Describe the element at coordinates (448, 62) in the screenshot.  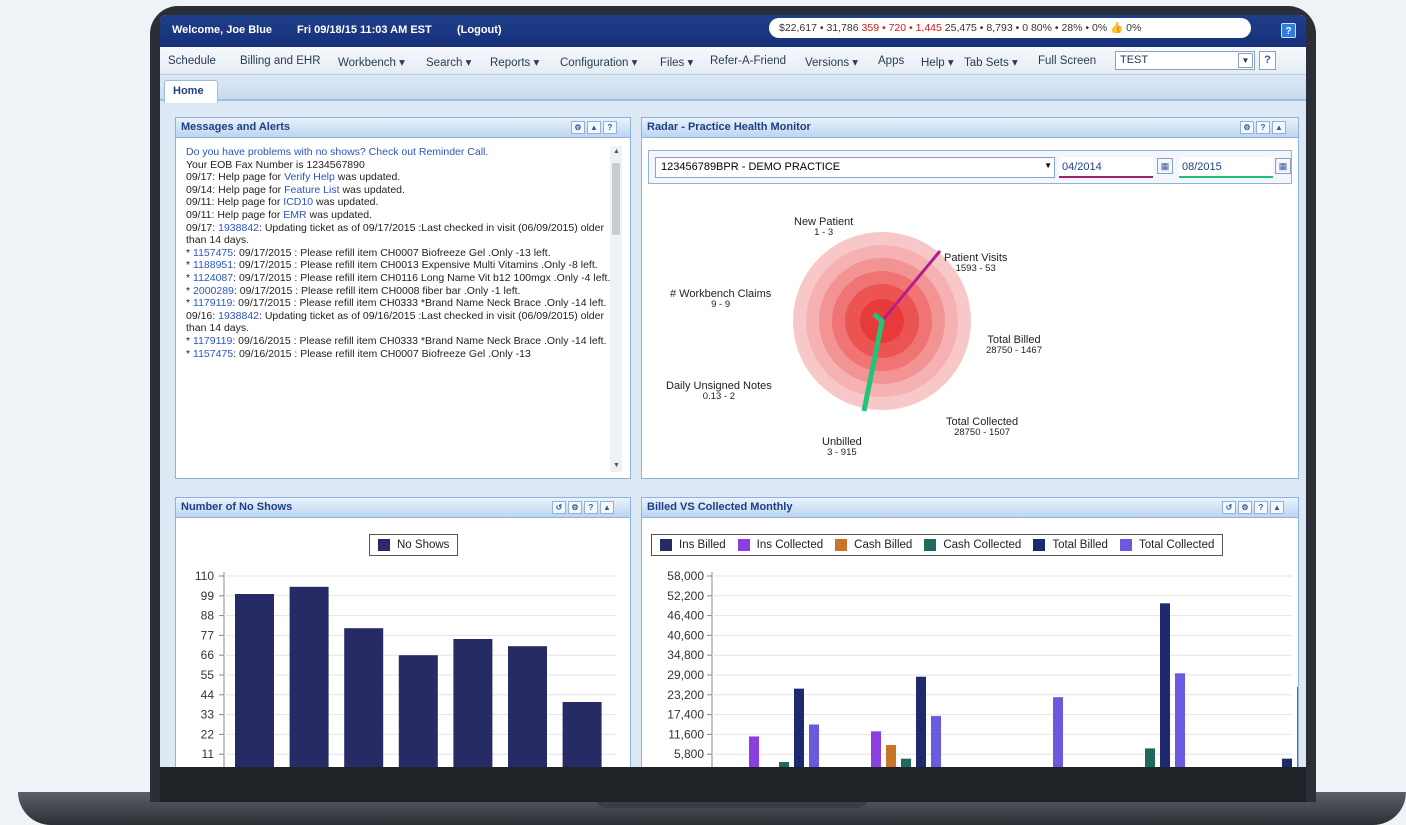
I see `menu-search: Search ▾` at that location.